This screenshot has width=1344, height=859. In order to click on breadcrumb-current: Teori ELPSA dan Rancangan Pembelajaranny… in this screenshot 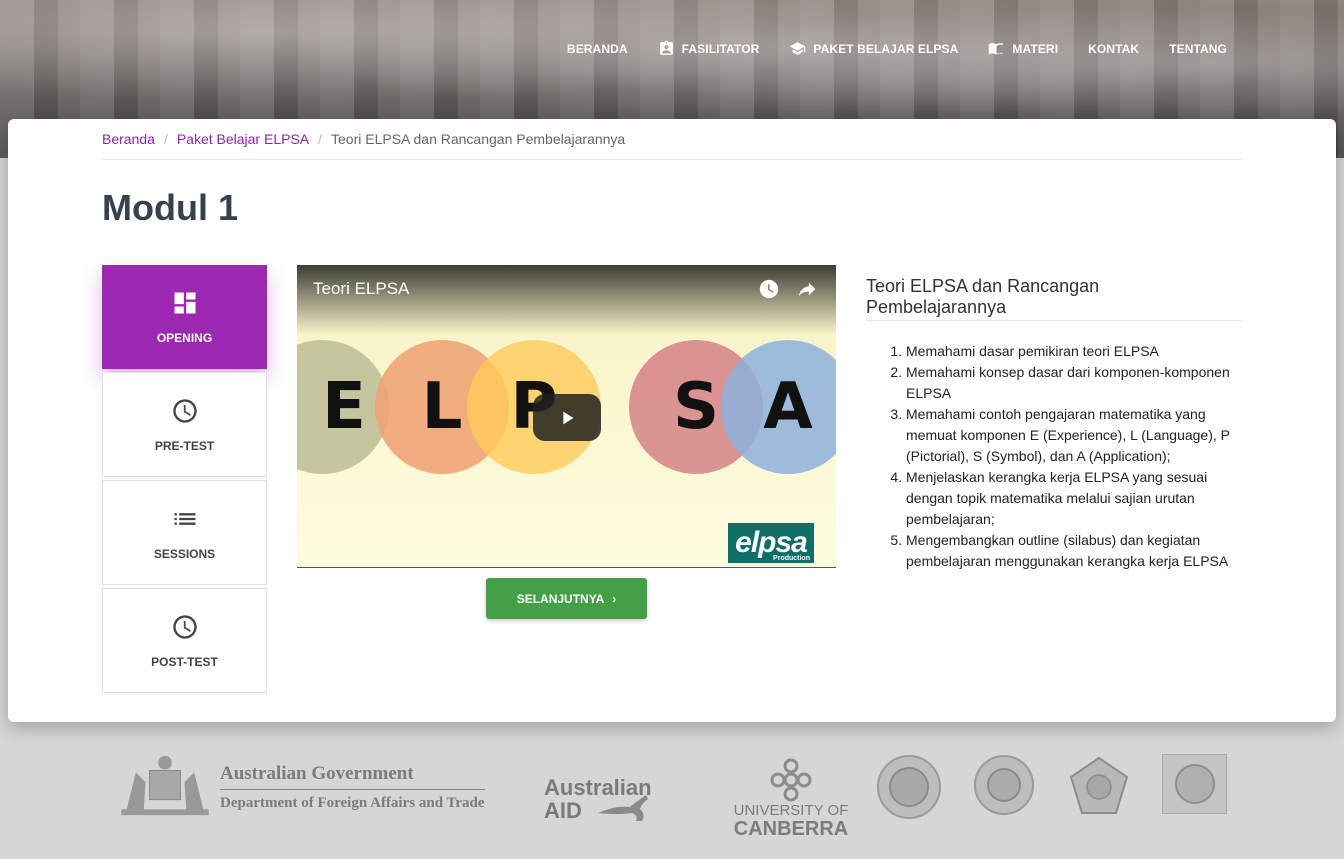, I will do `click(478, 139)`.